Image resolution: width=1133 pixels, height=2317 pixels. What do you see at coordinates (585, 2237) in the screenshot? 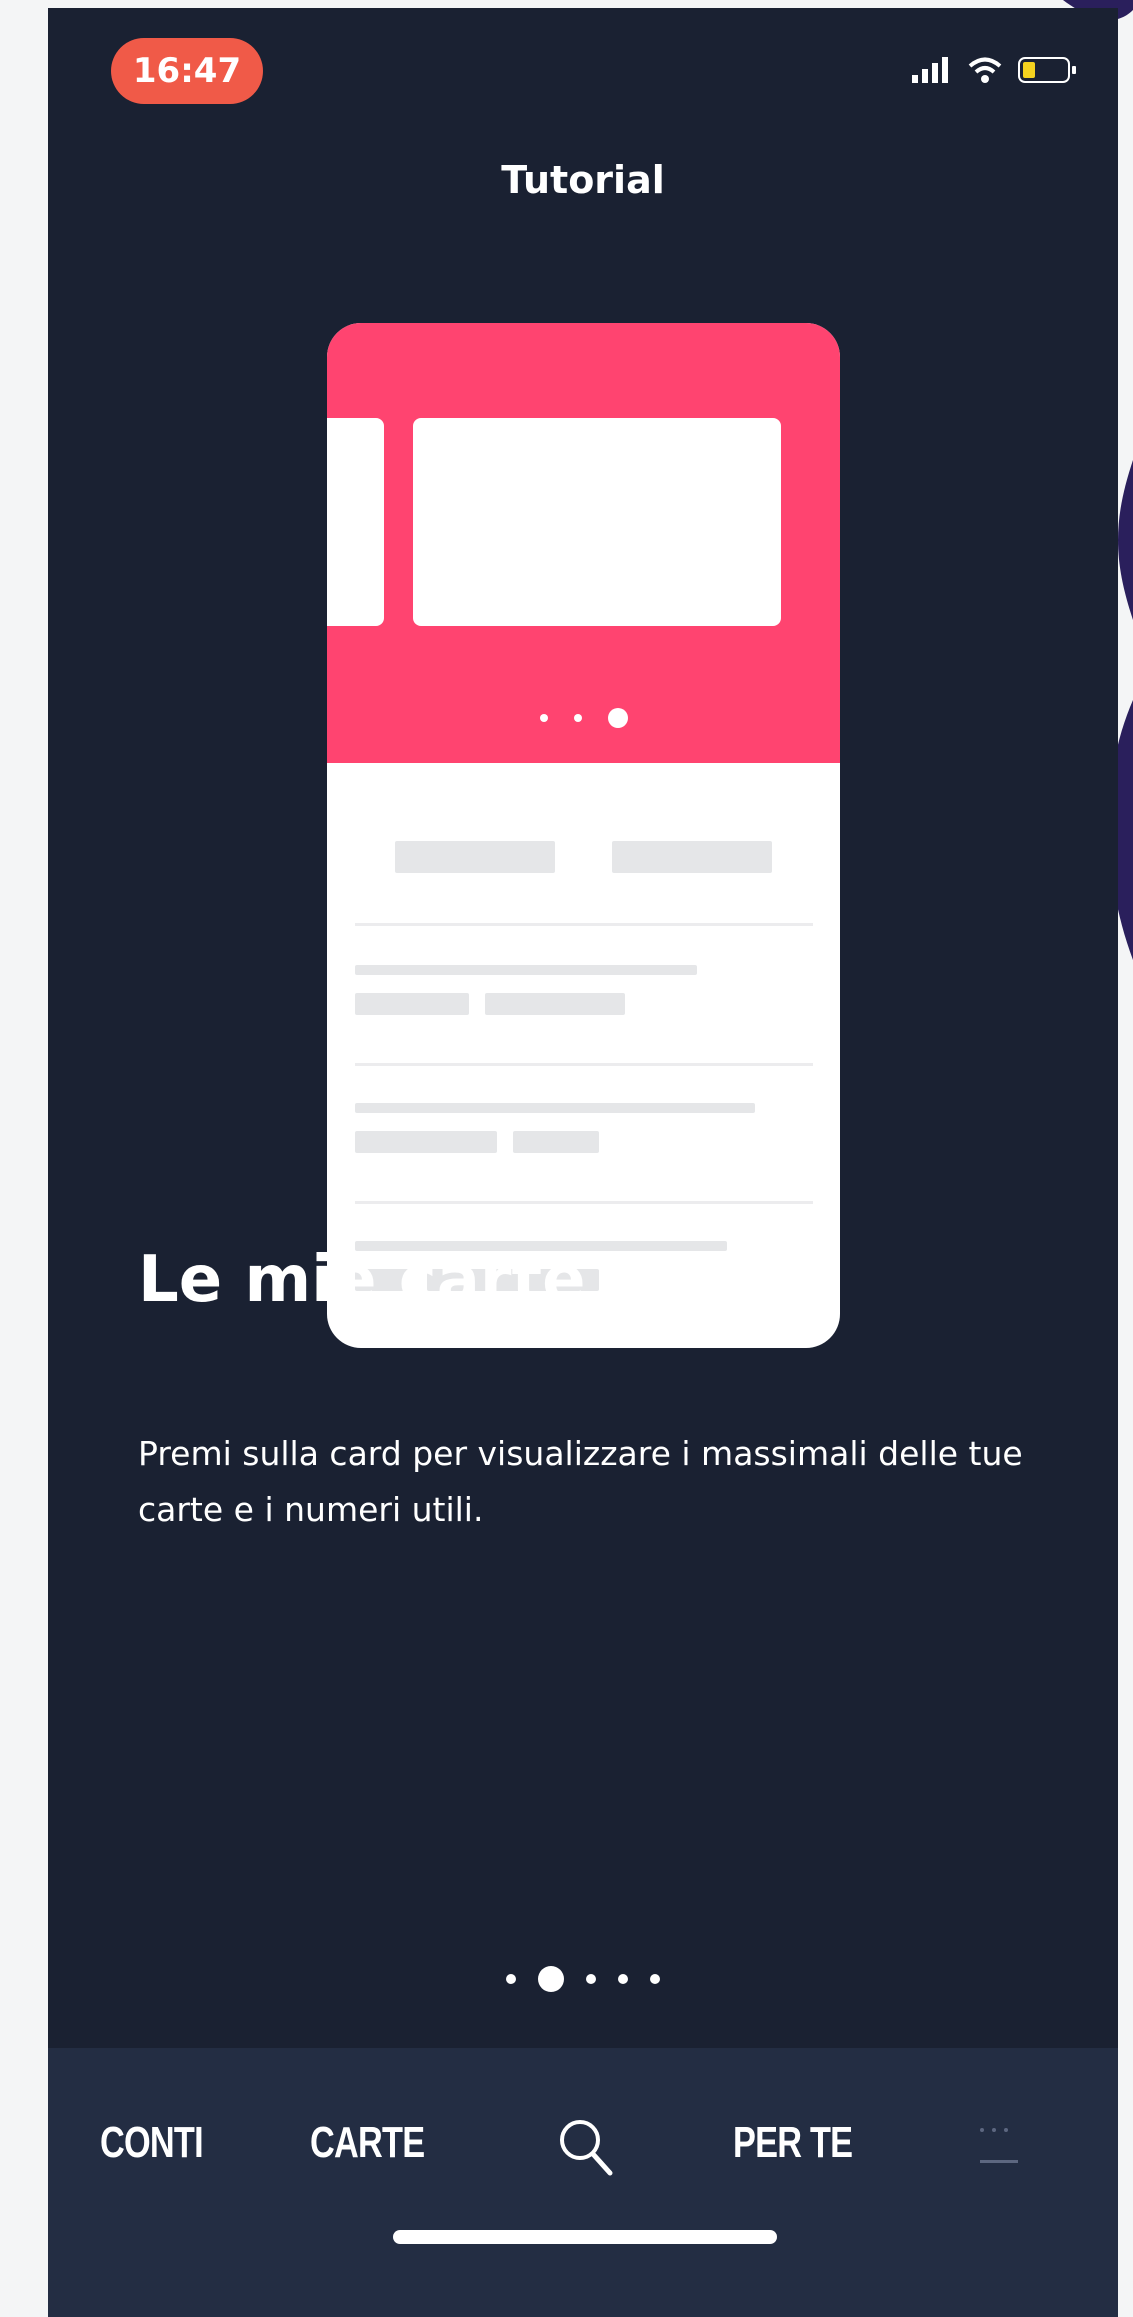
I see `home-indicator` at bounding box center [585, 2237].